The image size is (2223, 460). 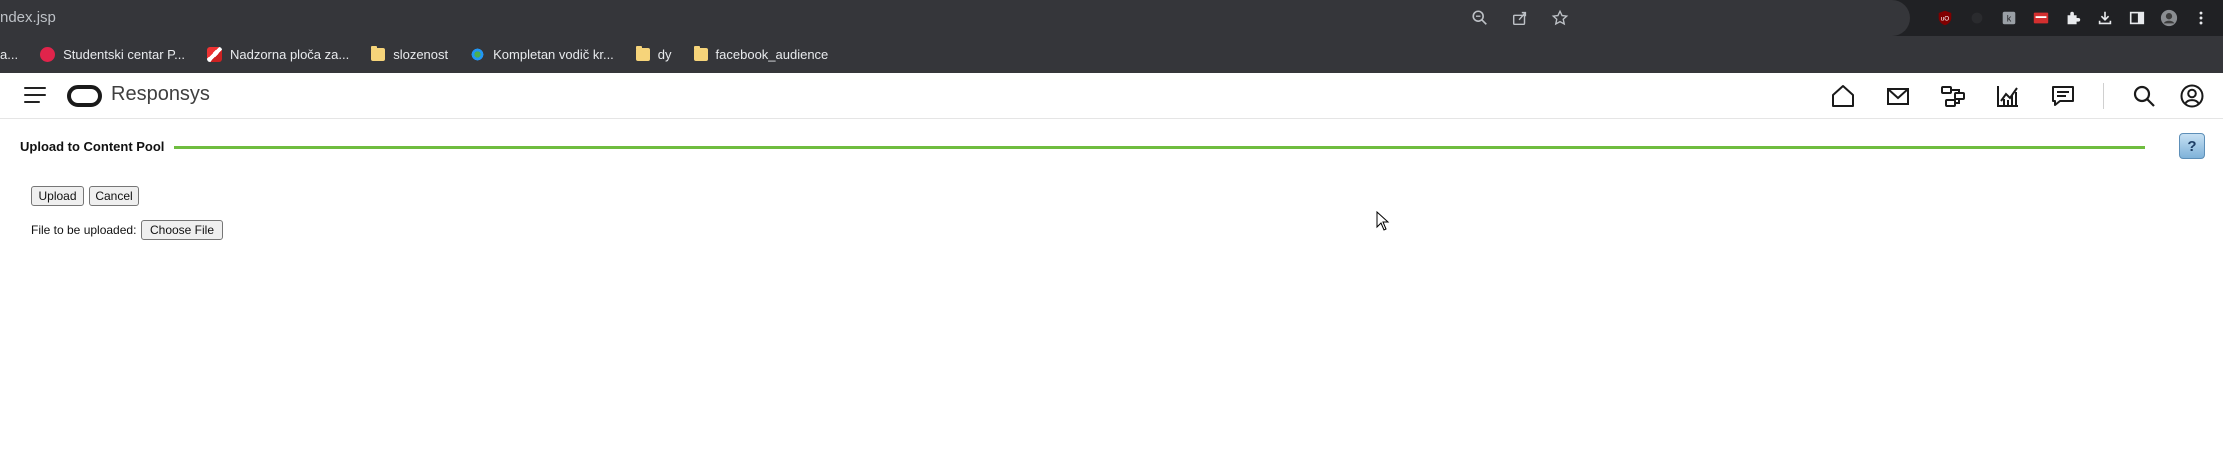 What do you see at coordinates (1159, 147) in the screenshot?
I see `title-divider` at bounding box center [1159, 147].